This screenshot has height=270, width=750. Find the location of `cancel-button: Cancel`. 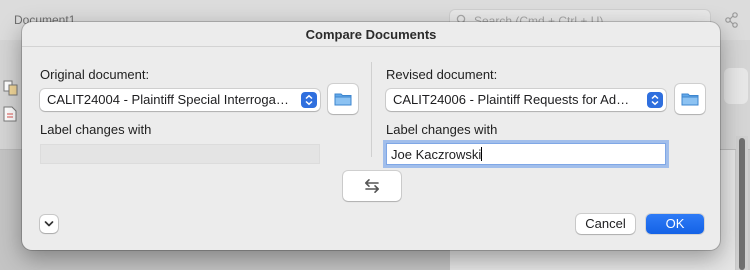

cancel-button: Cancel is located at coordinates (605, 224).